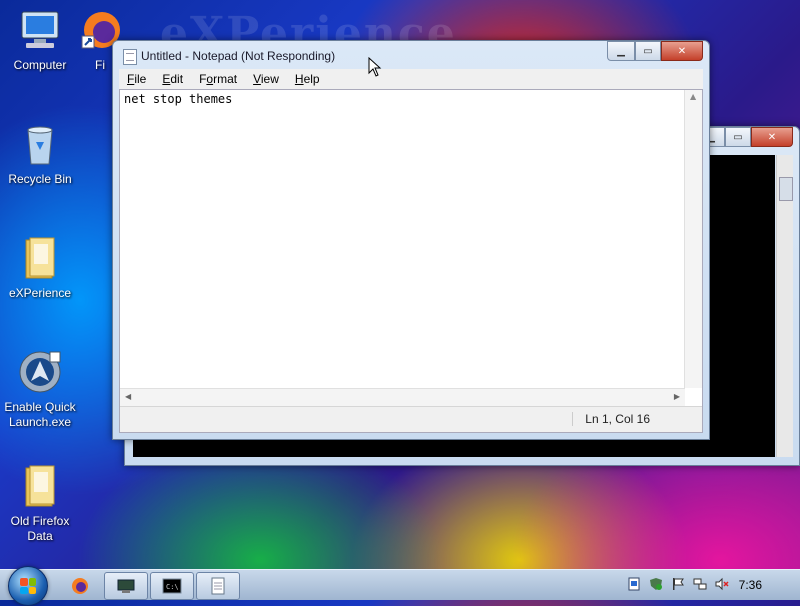 This screenshot has width=800, height=606. I want to click on tray-network-icon, so click(700, 584).